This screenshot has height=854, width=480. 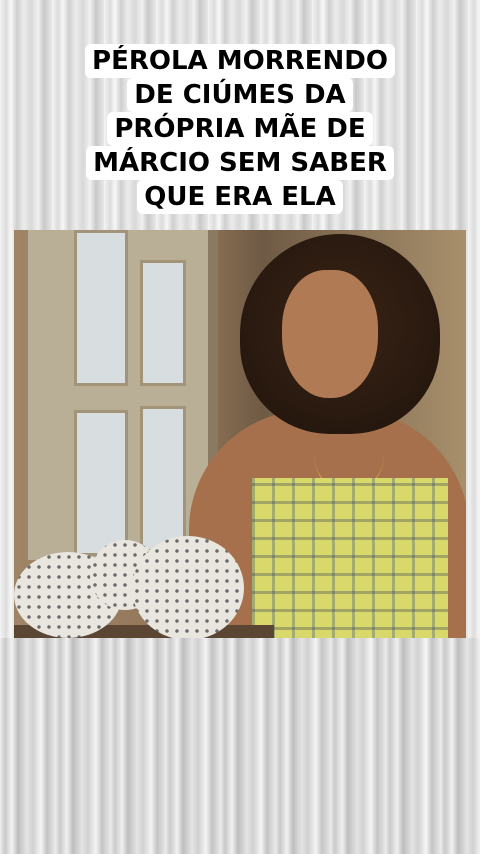 I want to click on person-face, so click(x=330, y=334).